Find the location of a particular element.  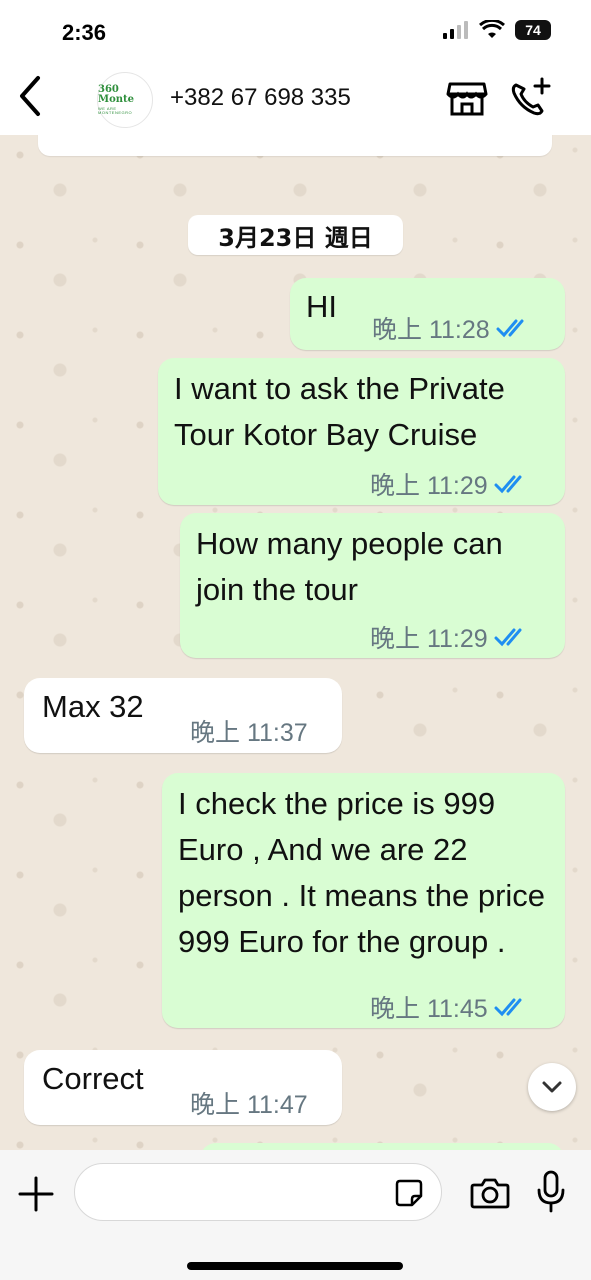

camera-button is located at coordinates (490, 1193).